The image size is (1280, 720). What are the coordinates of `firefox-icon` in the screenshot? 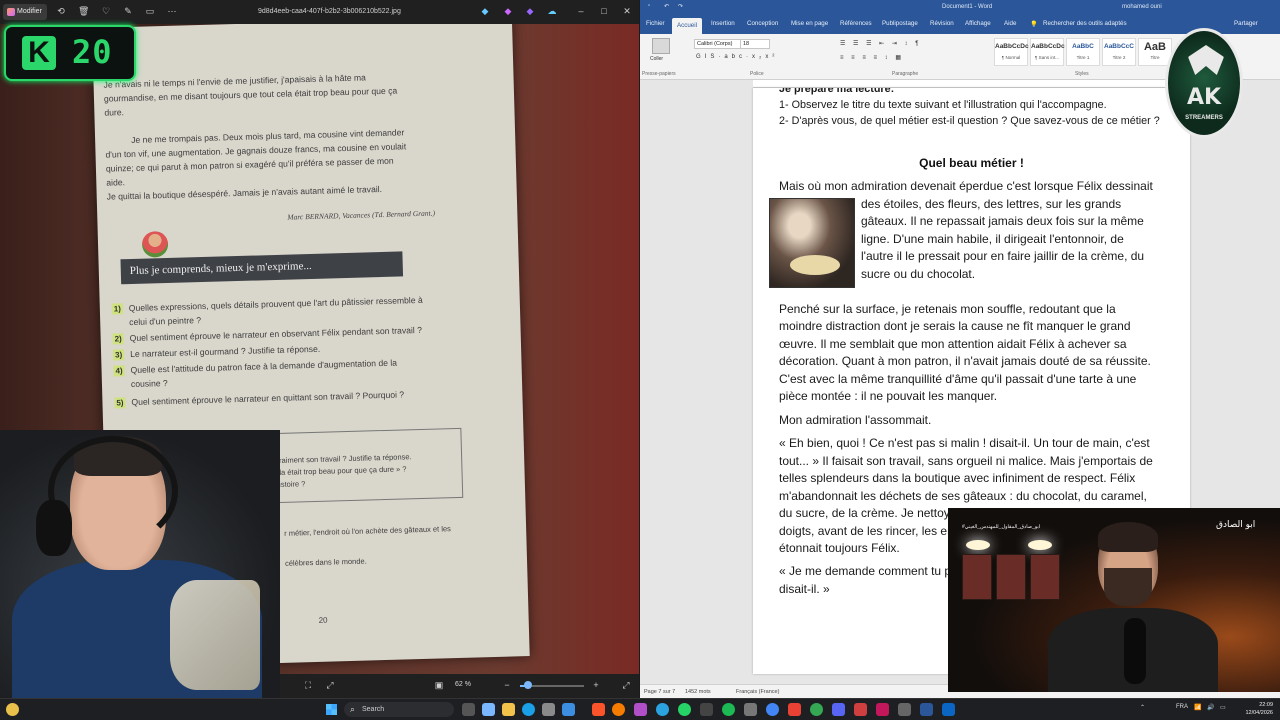 It's located at (618, 709).